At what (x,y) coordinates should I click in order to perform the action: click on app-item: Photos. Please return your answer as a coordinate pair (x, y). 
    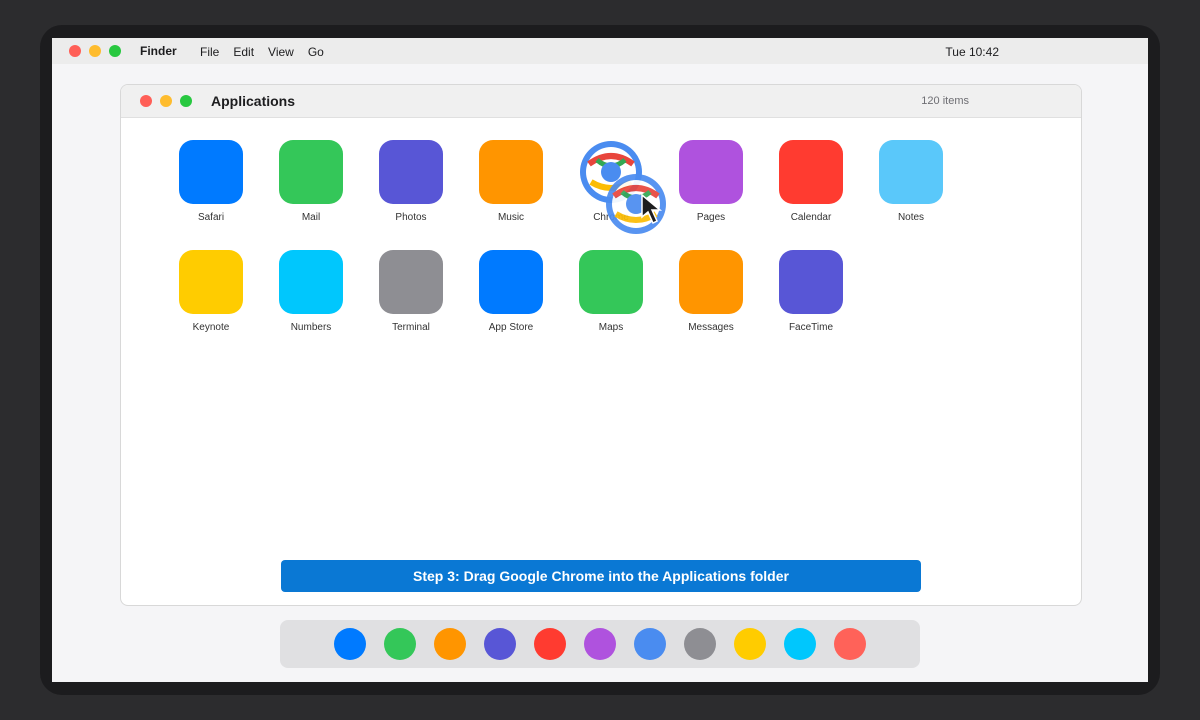
    Looking at the image, I should click on (411, 186).